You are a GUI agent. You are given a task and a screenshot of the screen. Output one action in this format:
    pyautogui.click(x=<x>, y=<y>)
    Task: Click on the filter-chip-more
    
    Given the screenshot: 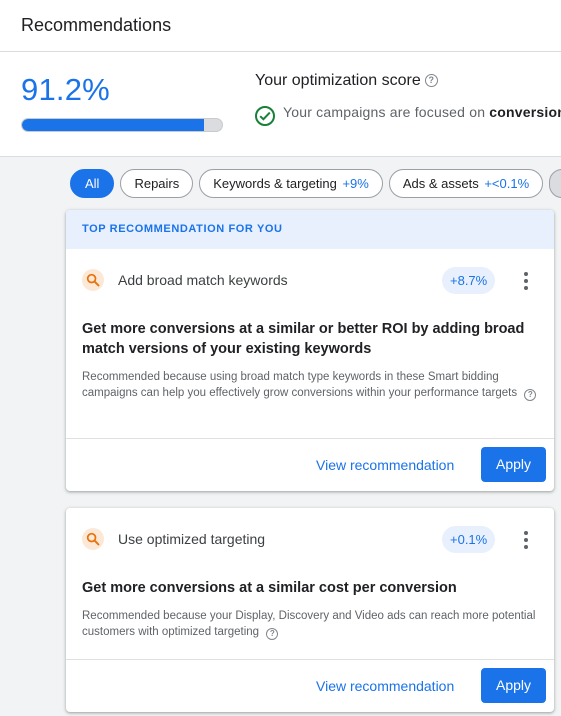 What is the action you would take?
    pyautogui.click(x=555, y=183)
    